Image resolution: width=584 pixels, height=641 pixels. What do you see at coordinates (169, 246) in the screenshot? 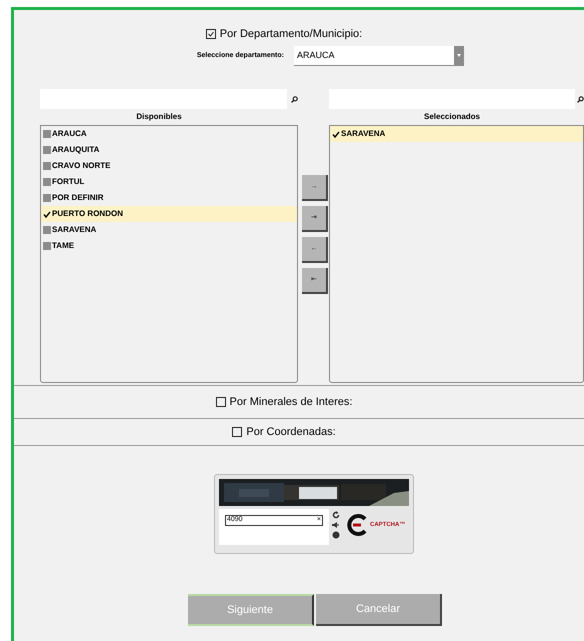
I see `list-item: TAME` at bounding box center [169, 246].